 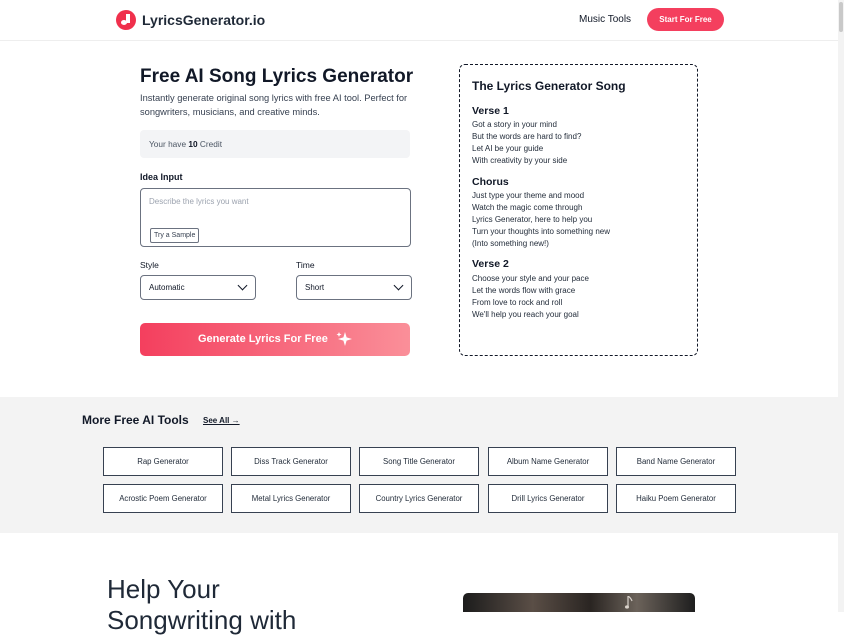 What do you see at coordinates (419, 461) in the screenshot?
I see `tool-song-title-generator: Song Title Generator` at bounding box center [419, 461].